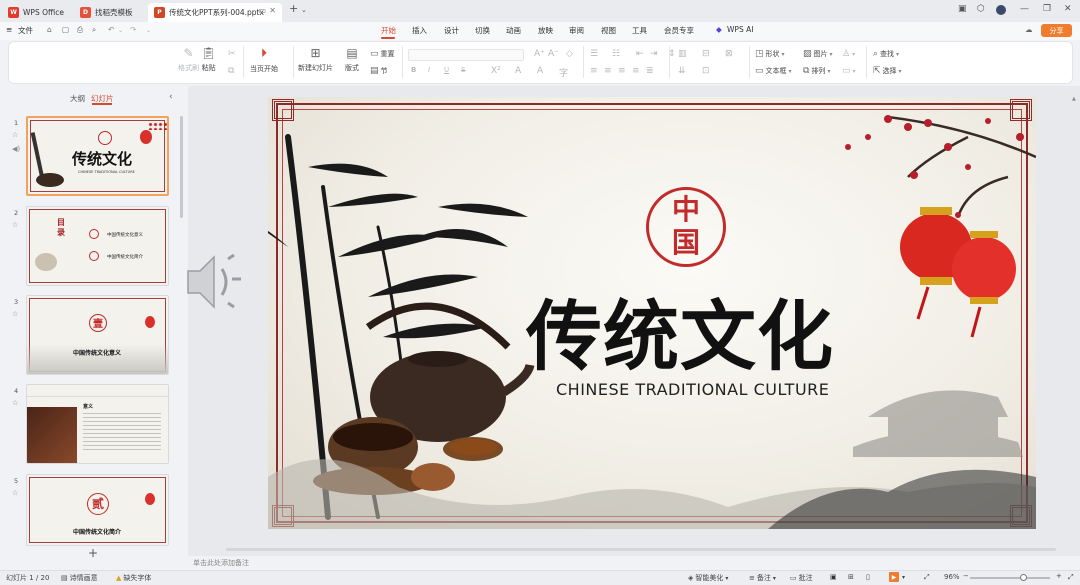 The height and width of the screenshot is (585, 1080). I want to click on font-family-select, so click(466, 55).